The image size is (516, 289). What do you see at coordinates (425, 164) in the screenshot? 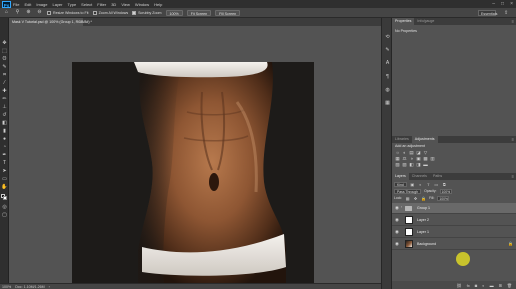
I see `gradient-map-icon: ▬` at bounding box center [425, 164].